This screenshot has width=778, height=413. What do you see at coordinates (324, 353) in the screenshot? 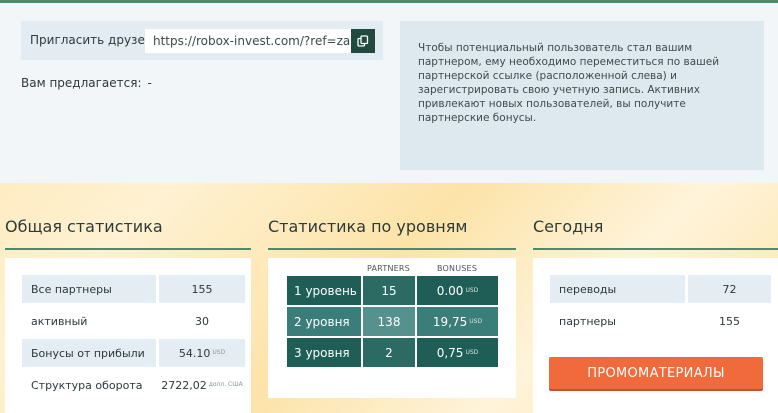
I see `level-name: 3 уровня` at bounding box center [324, 353].